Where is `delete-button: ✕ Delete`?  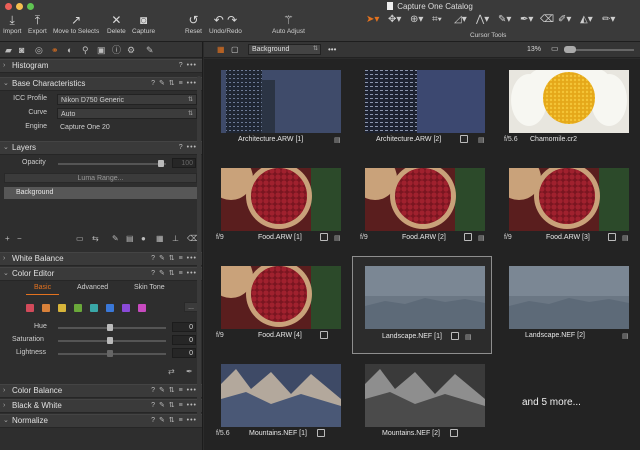
delete-button: ✕ Delete is located at coordinates (116, 23).